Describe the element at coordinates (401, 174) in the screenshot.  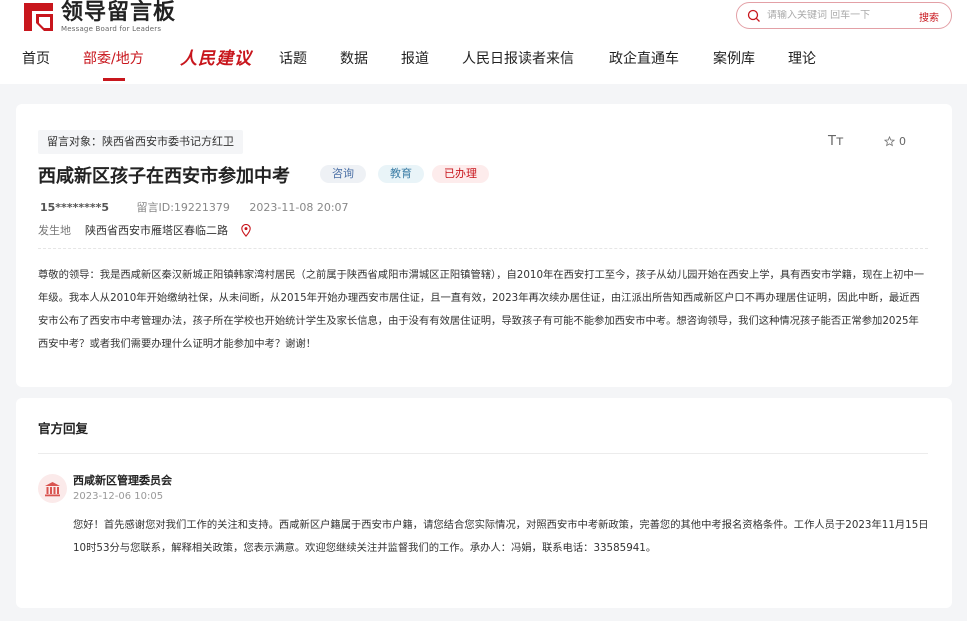
I see `tag-education: 教育` at that location.